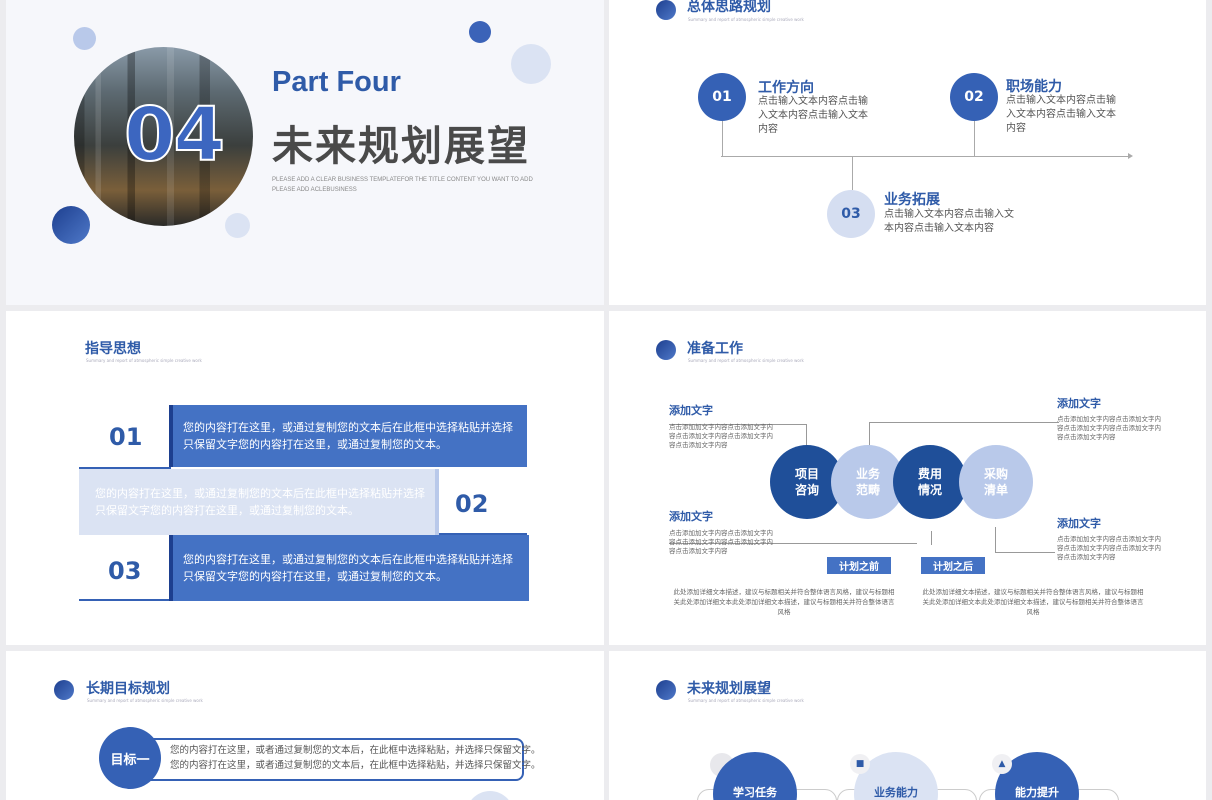 The height and width of the screenshot is (800, 1212). I want to click on item-label: 业务能力, so click(896, 792).